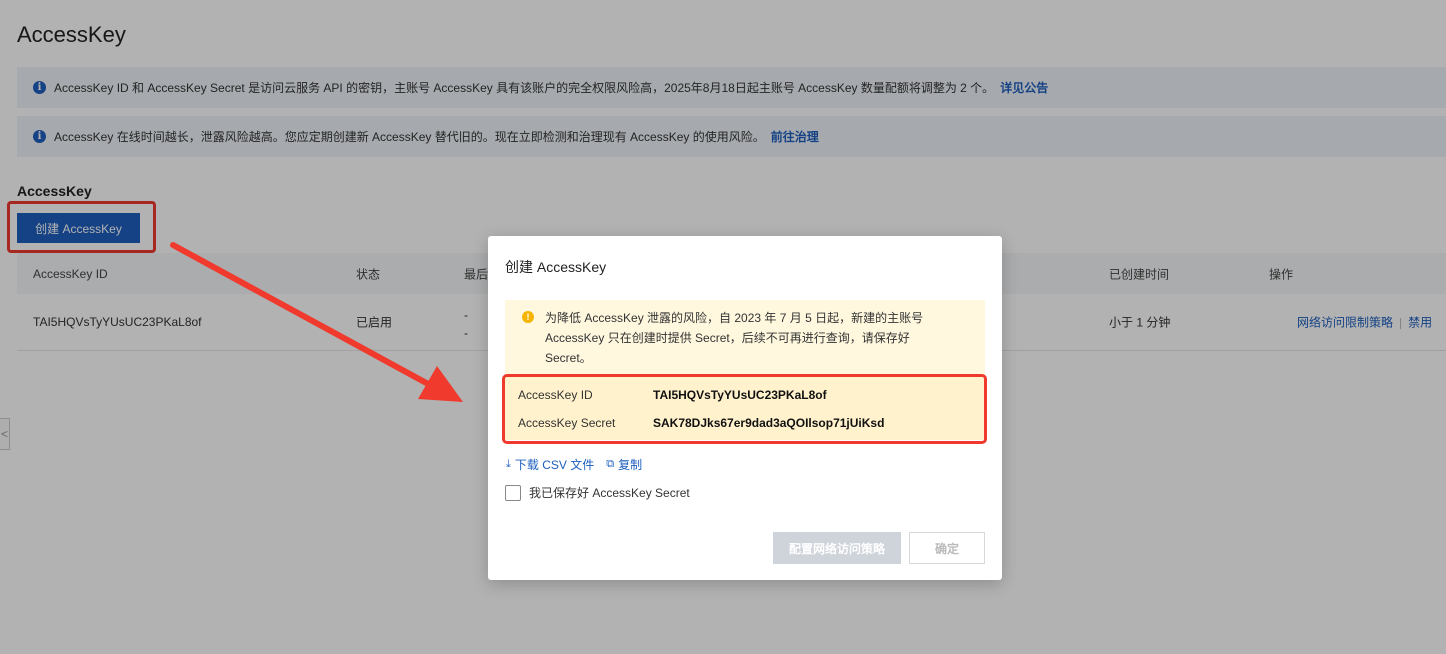  Describe the element at coordinates (556, 267) in the screenshot. I see `dialog-title: 创建 AccessKey` at that location.